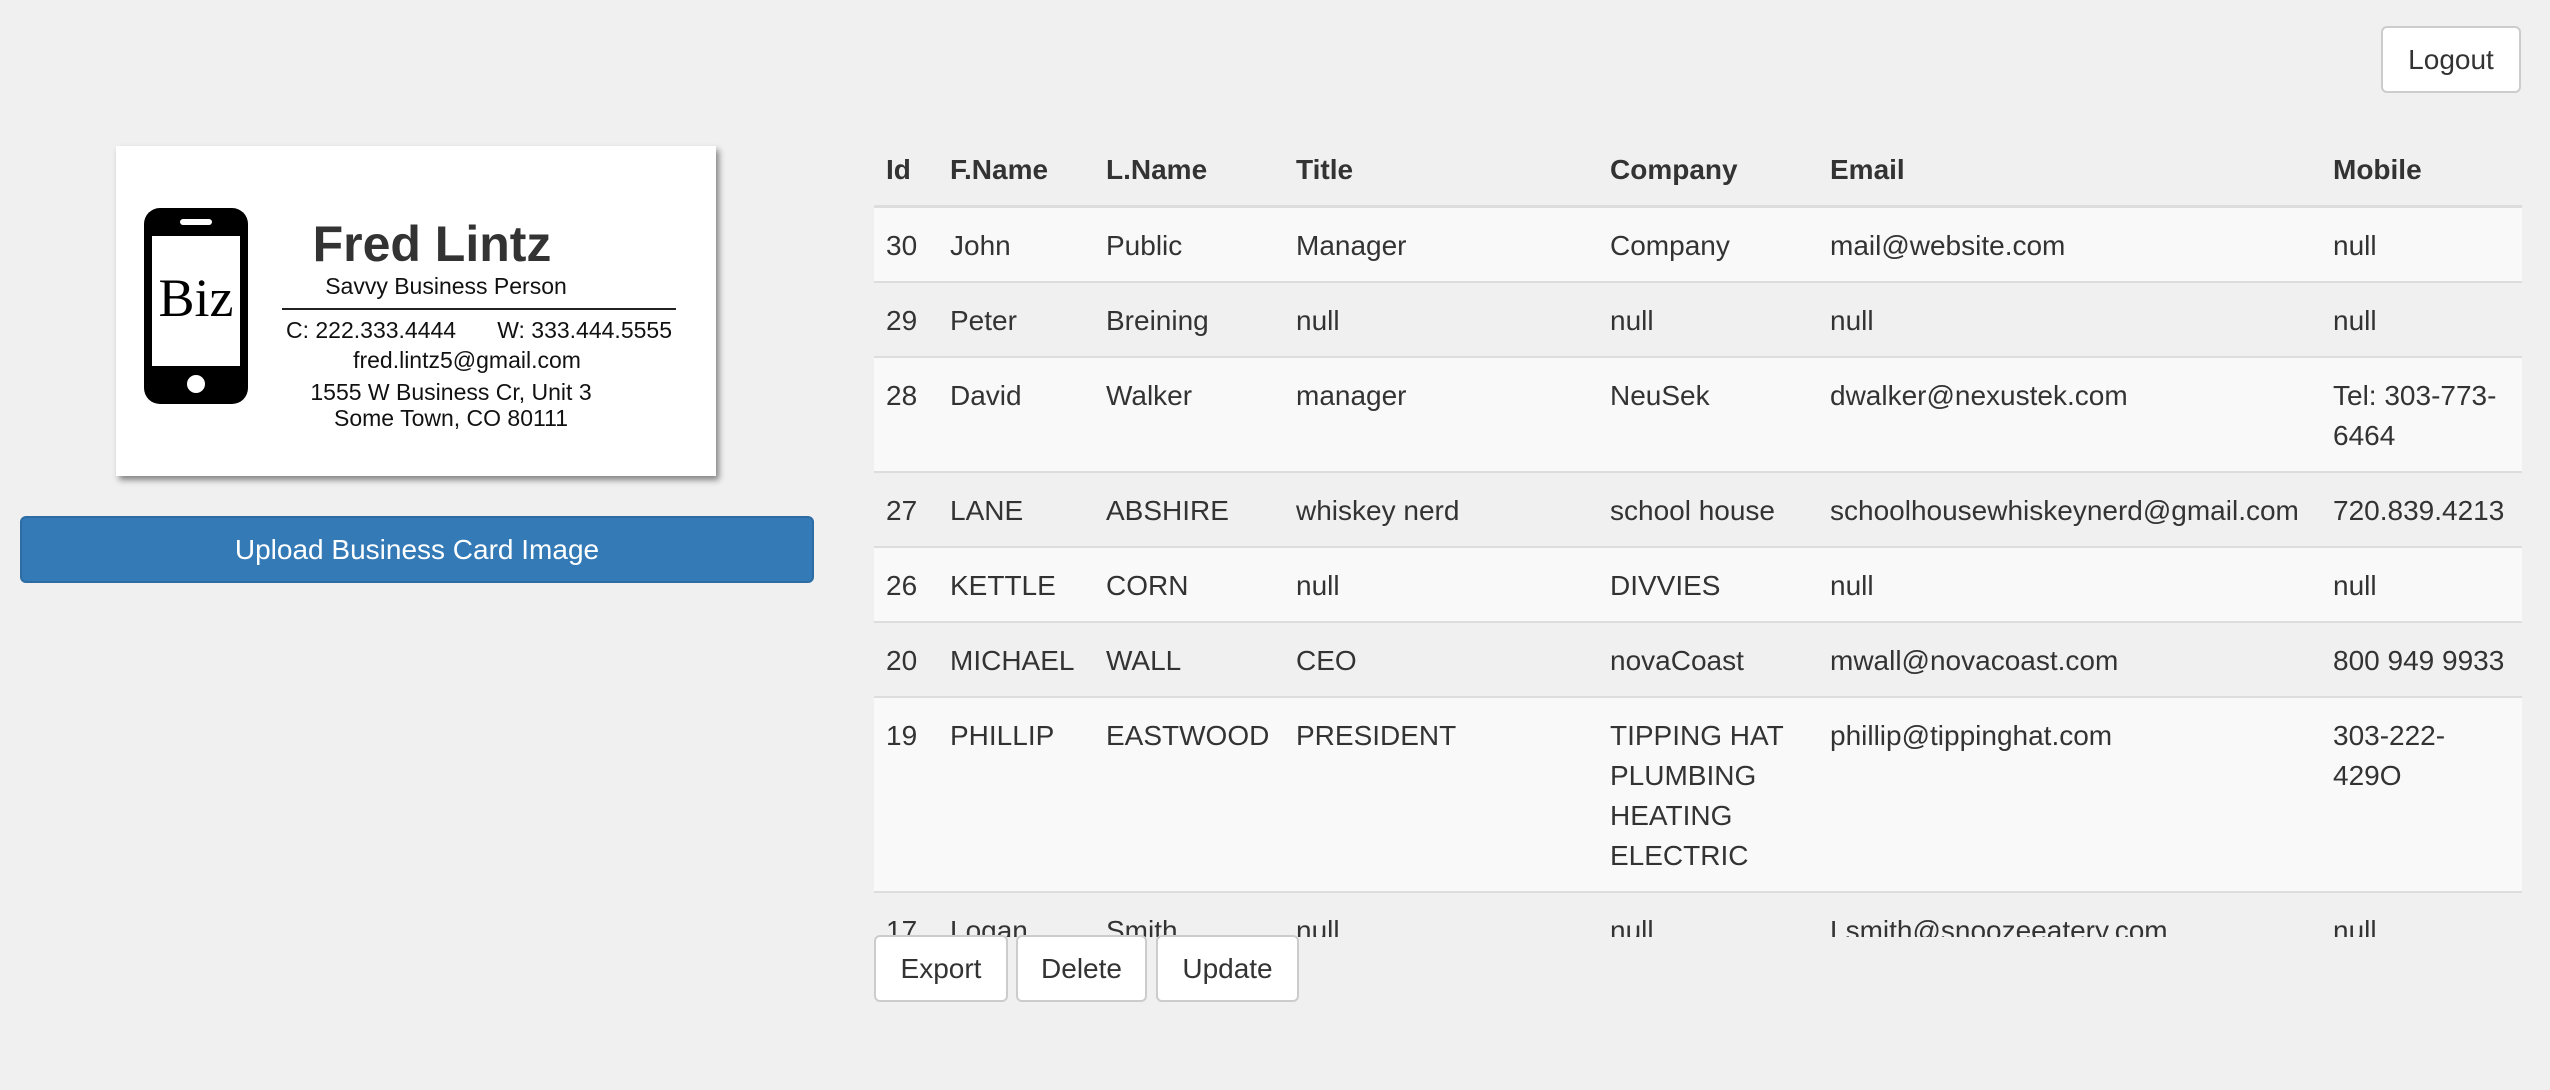  What do you see at coordinates (451, 418) in the screenshot?
I see `card-address-line2: Some Town, CO 80111` at bounding box center [451, 418].